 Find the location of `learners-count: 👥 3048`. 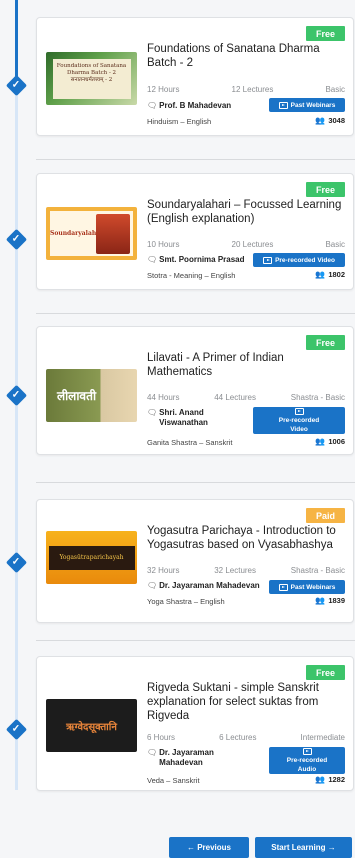

learners-count: 👥 3048 is located at coordinates (330, 120).